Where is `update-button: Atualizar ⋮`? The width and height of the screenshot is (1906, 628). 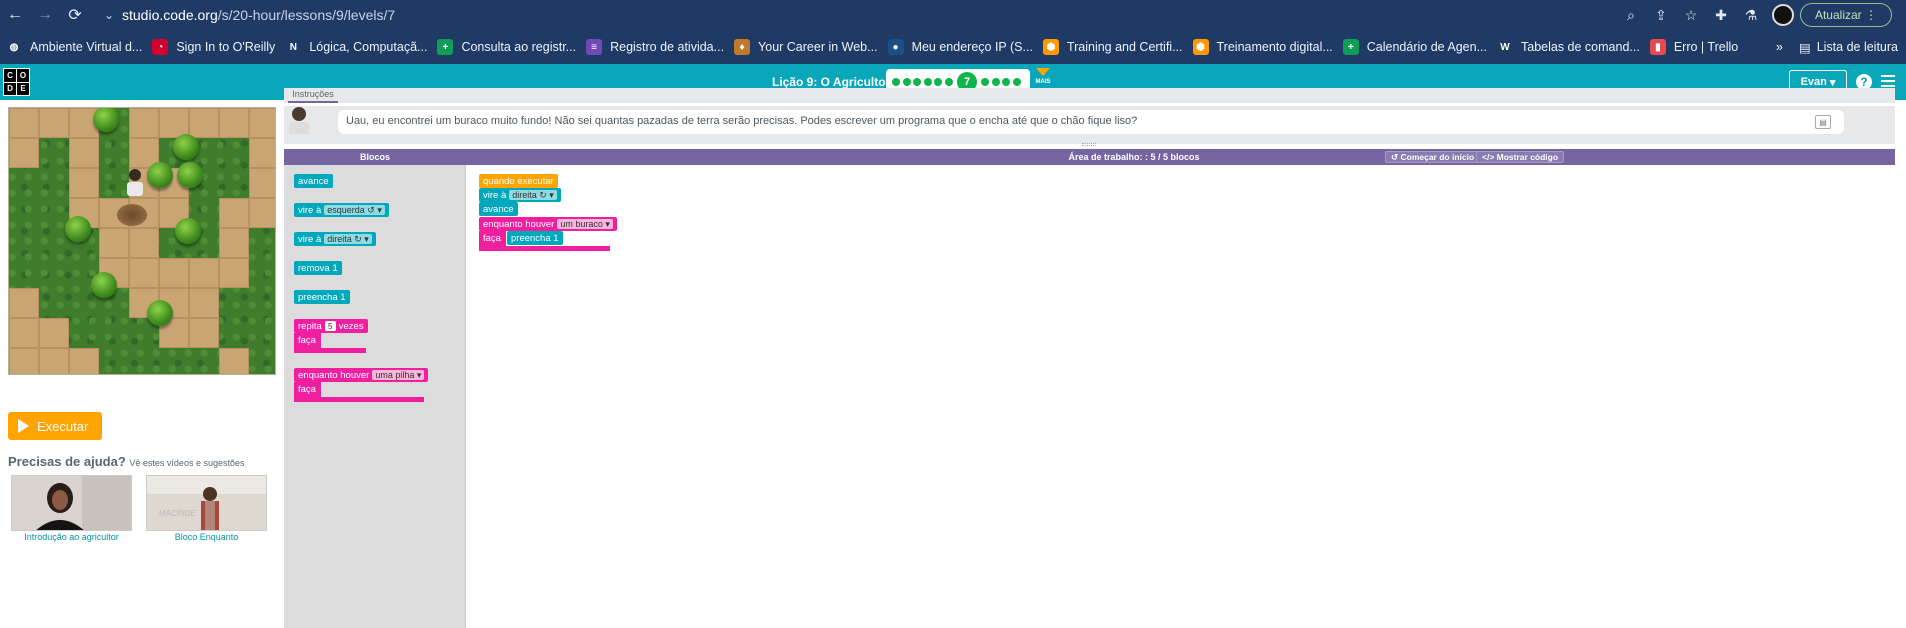 update-button: Atualizar ⋮ is located at coordinates (1845, 15).